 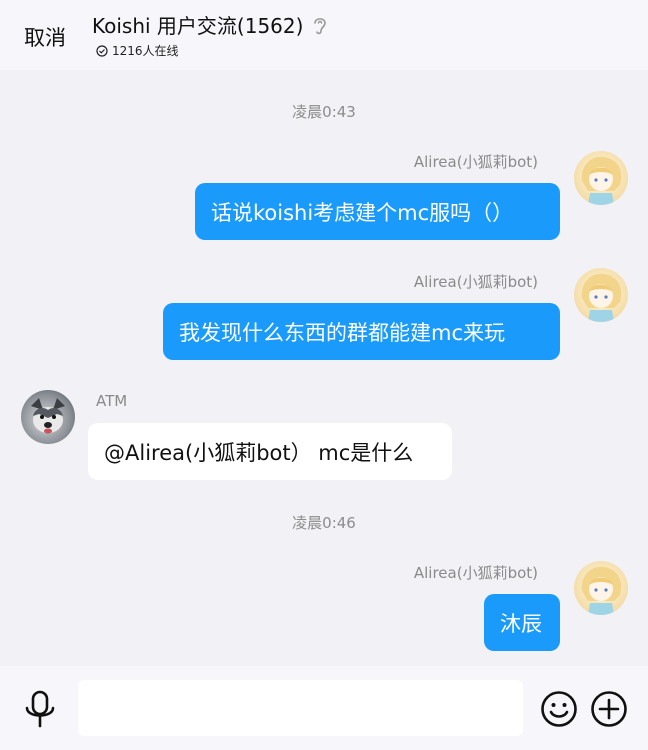 I want to click on sender-name: ATM, so click(x=112, y=401).